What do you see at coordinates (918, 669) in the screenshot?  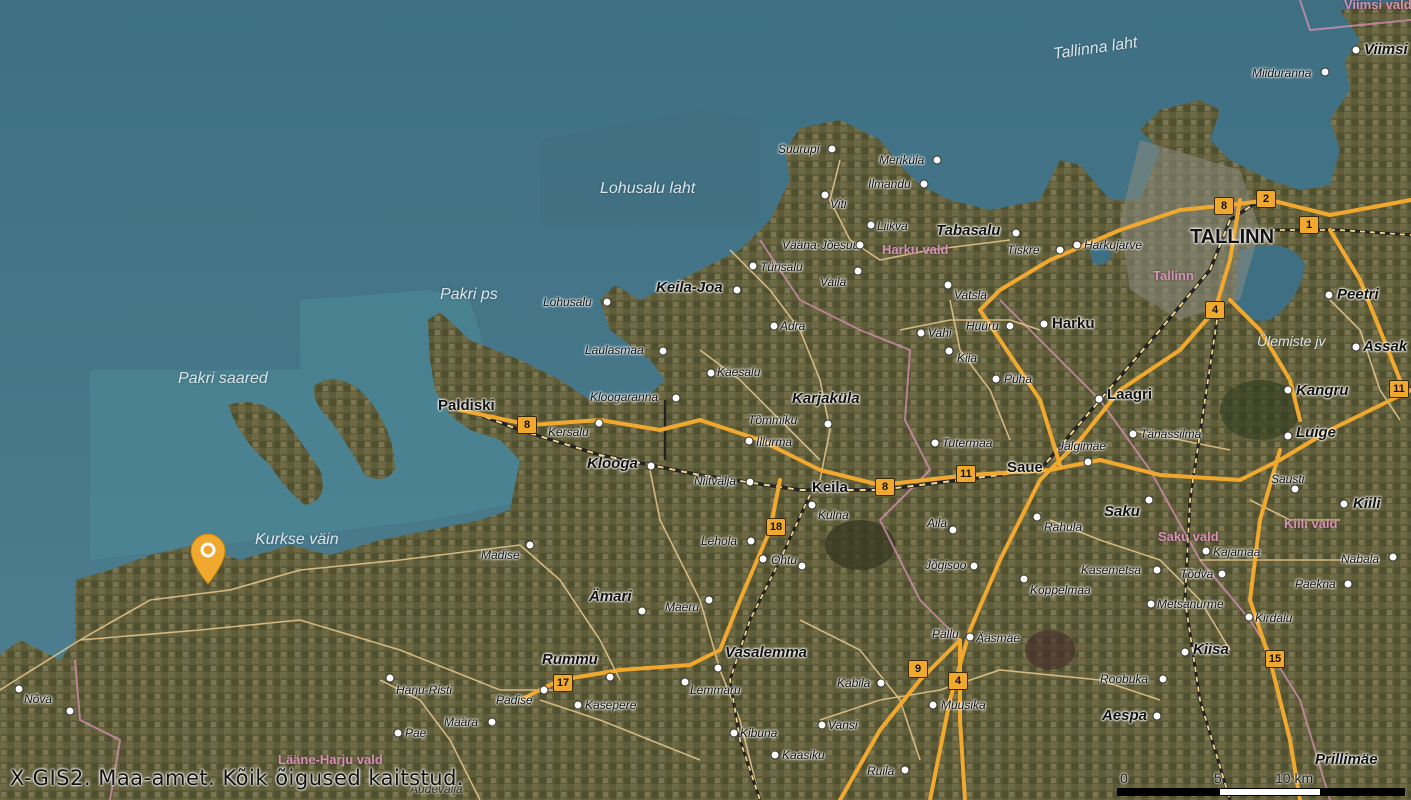 I see `road-shield: 9` at bounding box center [918, 669].